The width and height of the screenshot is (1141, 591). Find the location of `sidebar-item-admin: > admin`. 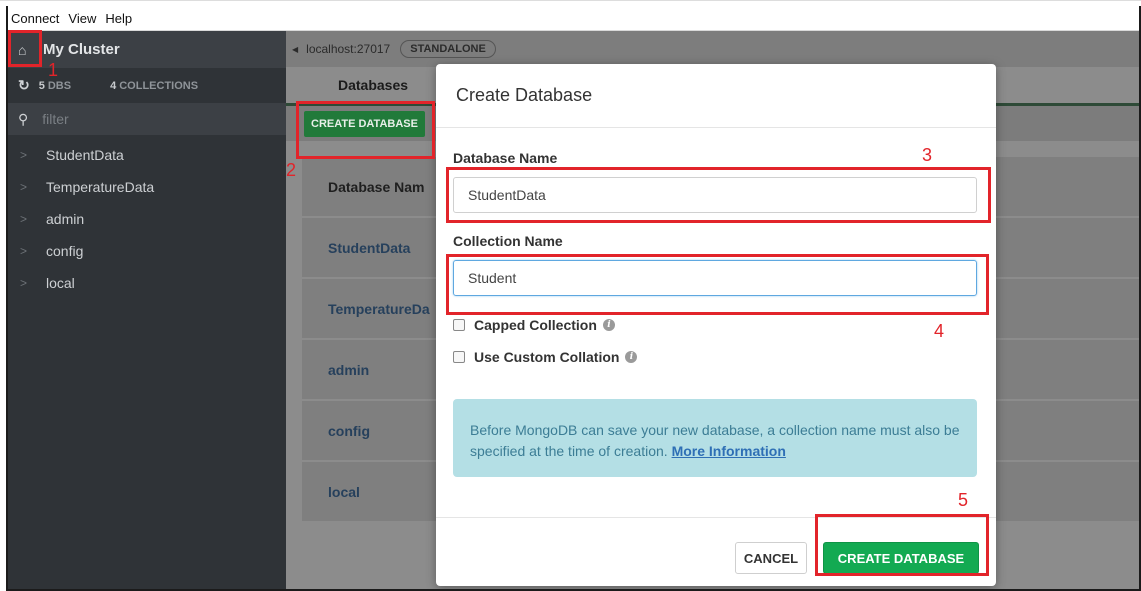

sidebar-item-admin: > admin is located at coordinates (147, 219).